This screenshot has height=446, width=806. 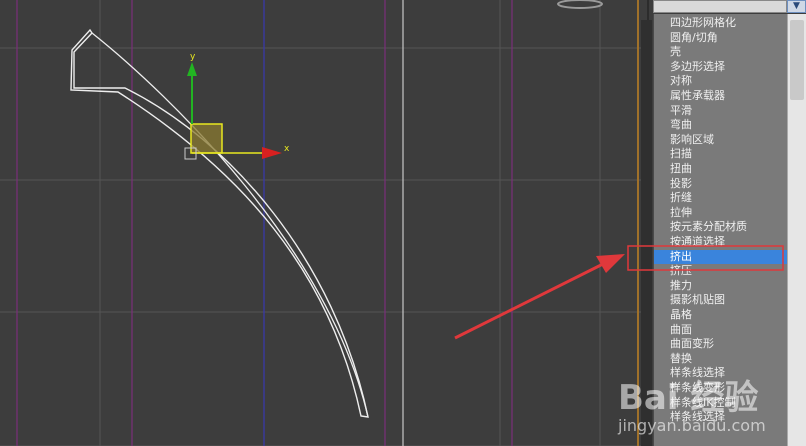 I want to click on modifier-list-item: 影响区域, so click(x=721, y=140).